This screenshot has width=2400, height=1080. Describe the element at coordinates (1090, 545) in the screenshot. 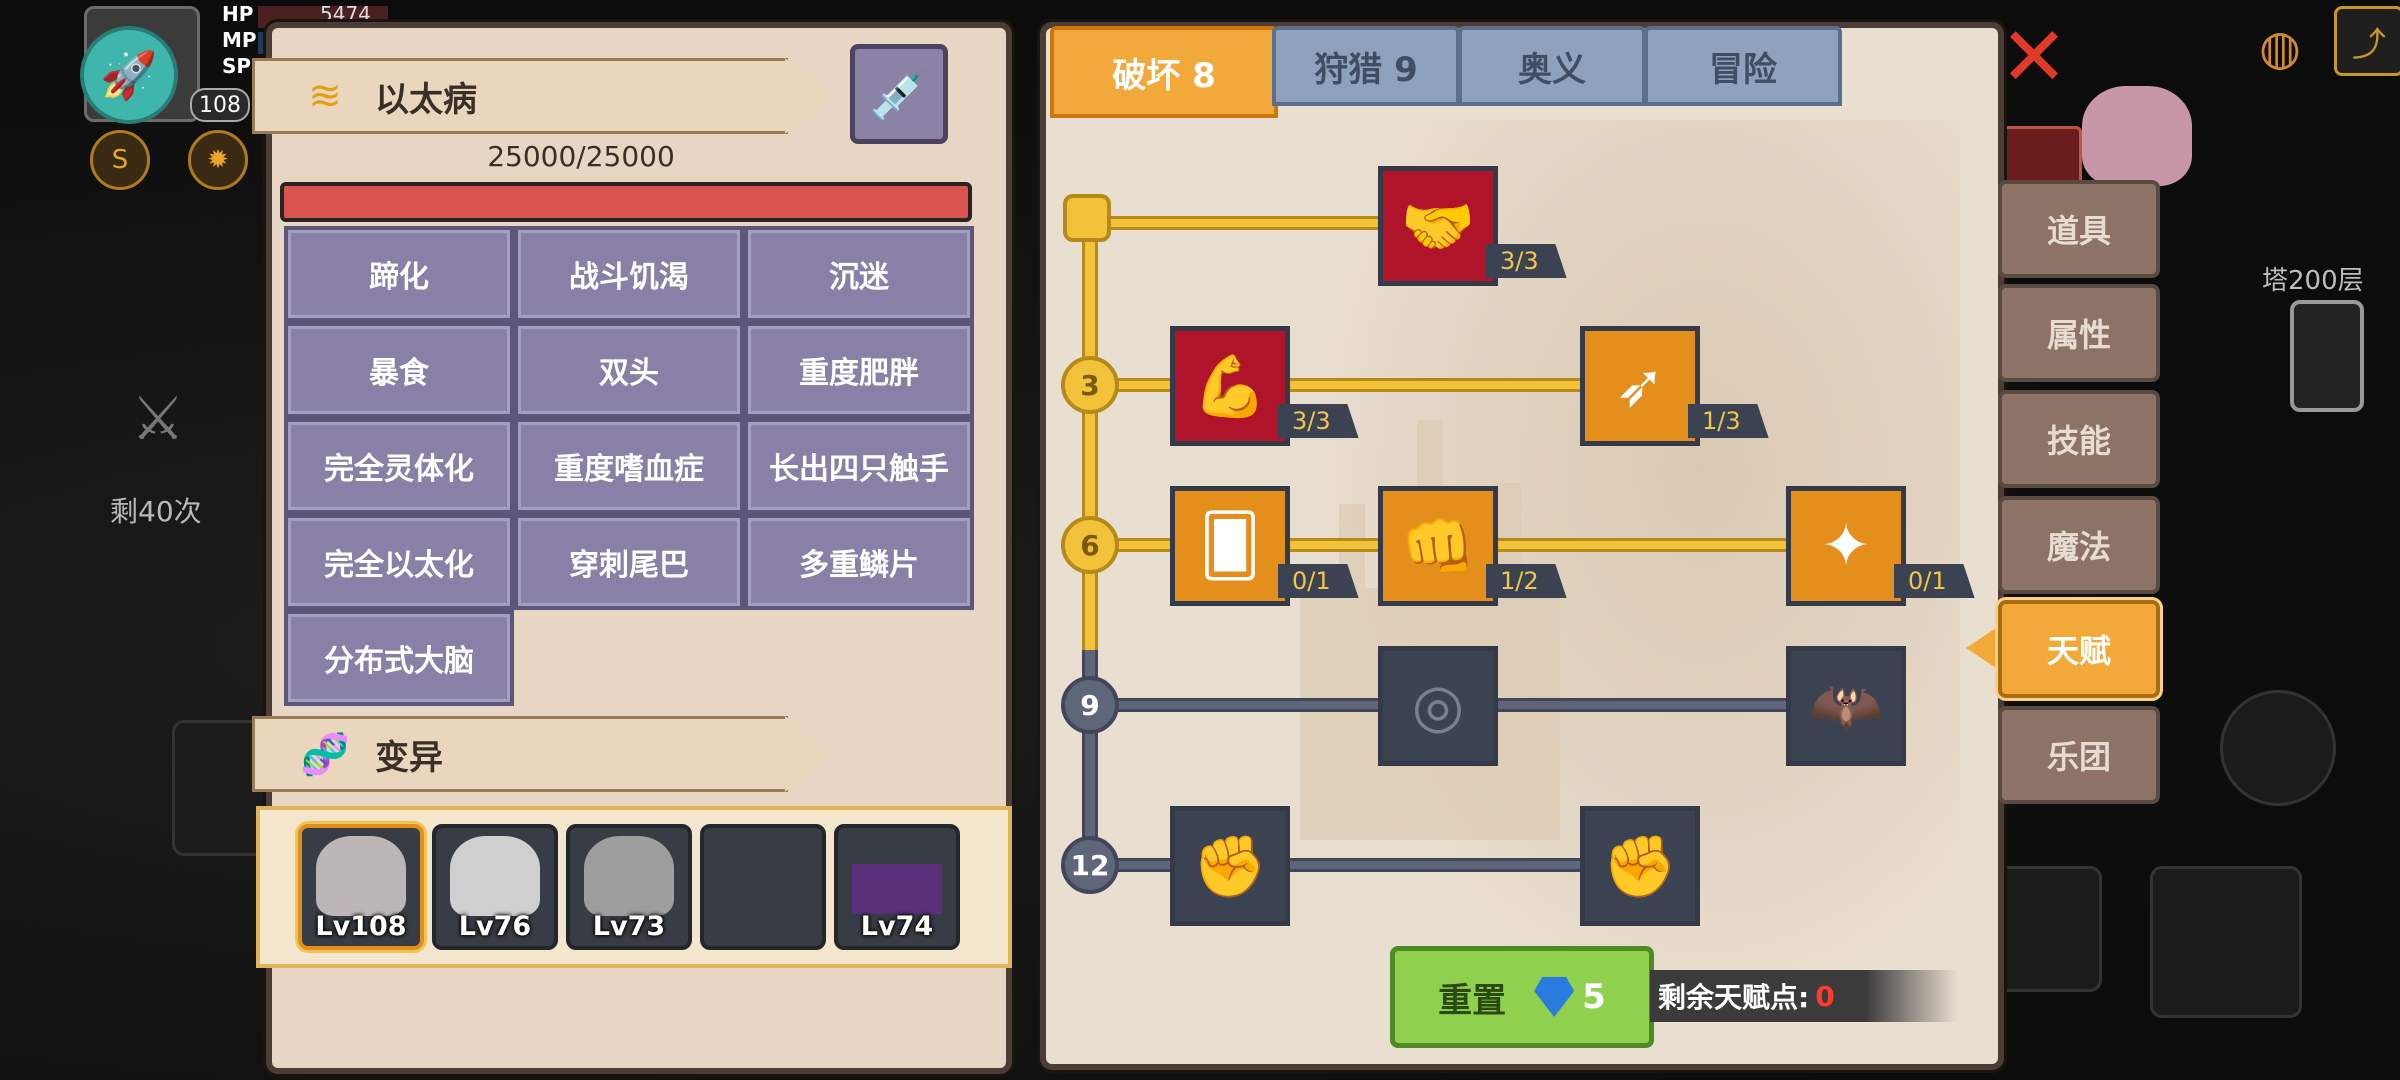

I see `tier-node: 6` at that location.